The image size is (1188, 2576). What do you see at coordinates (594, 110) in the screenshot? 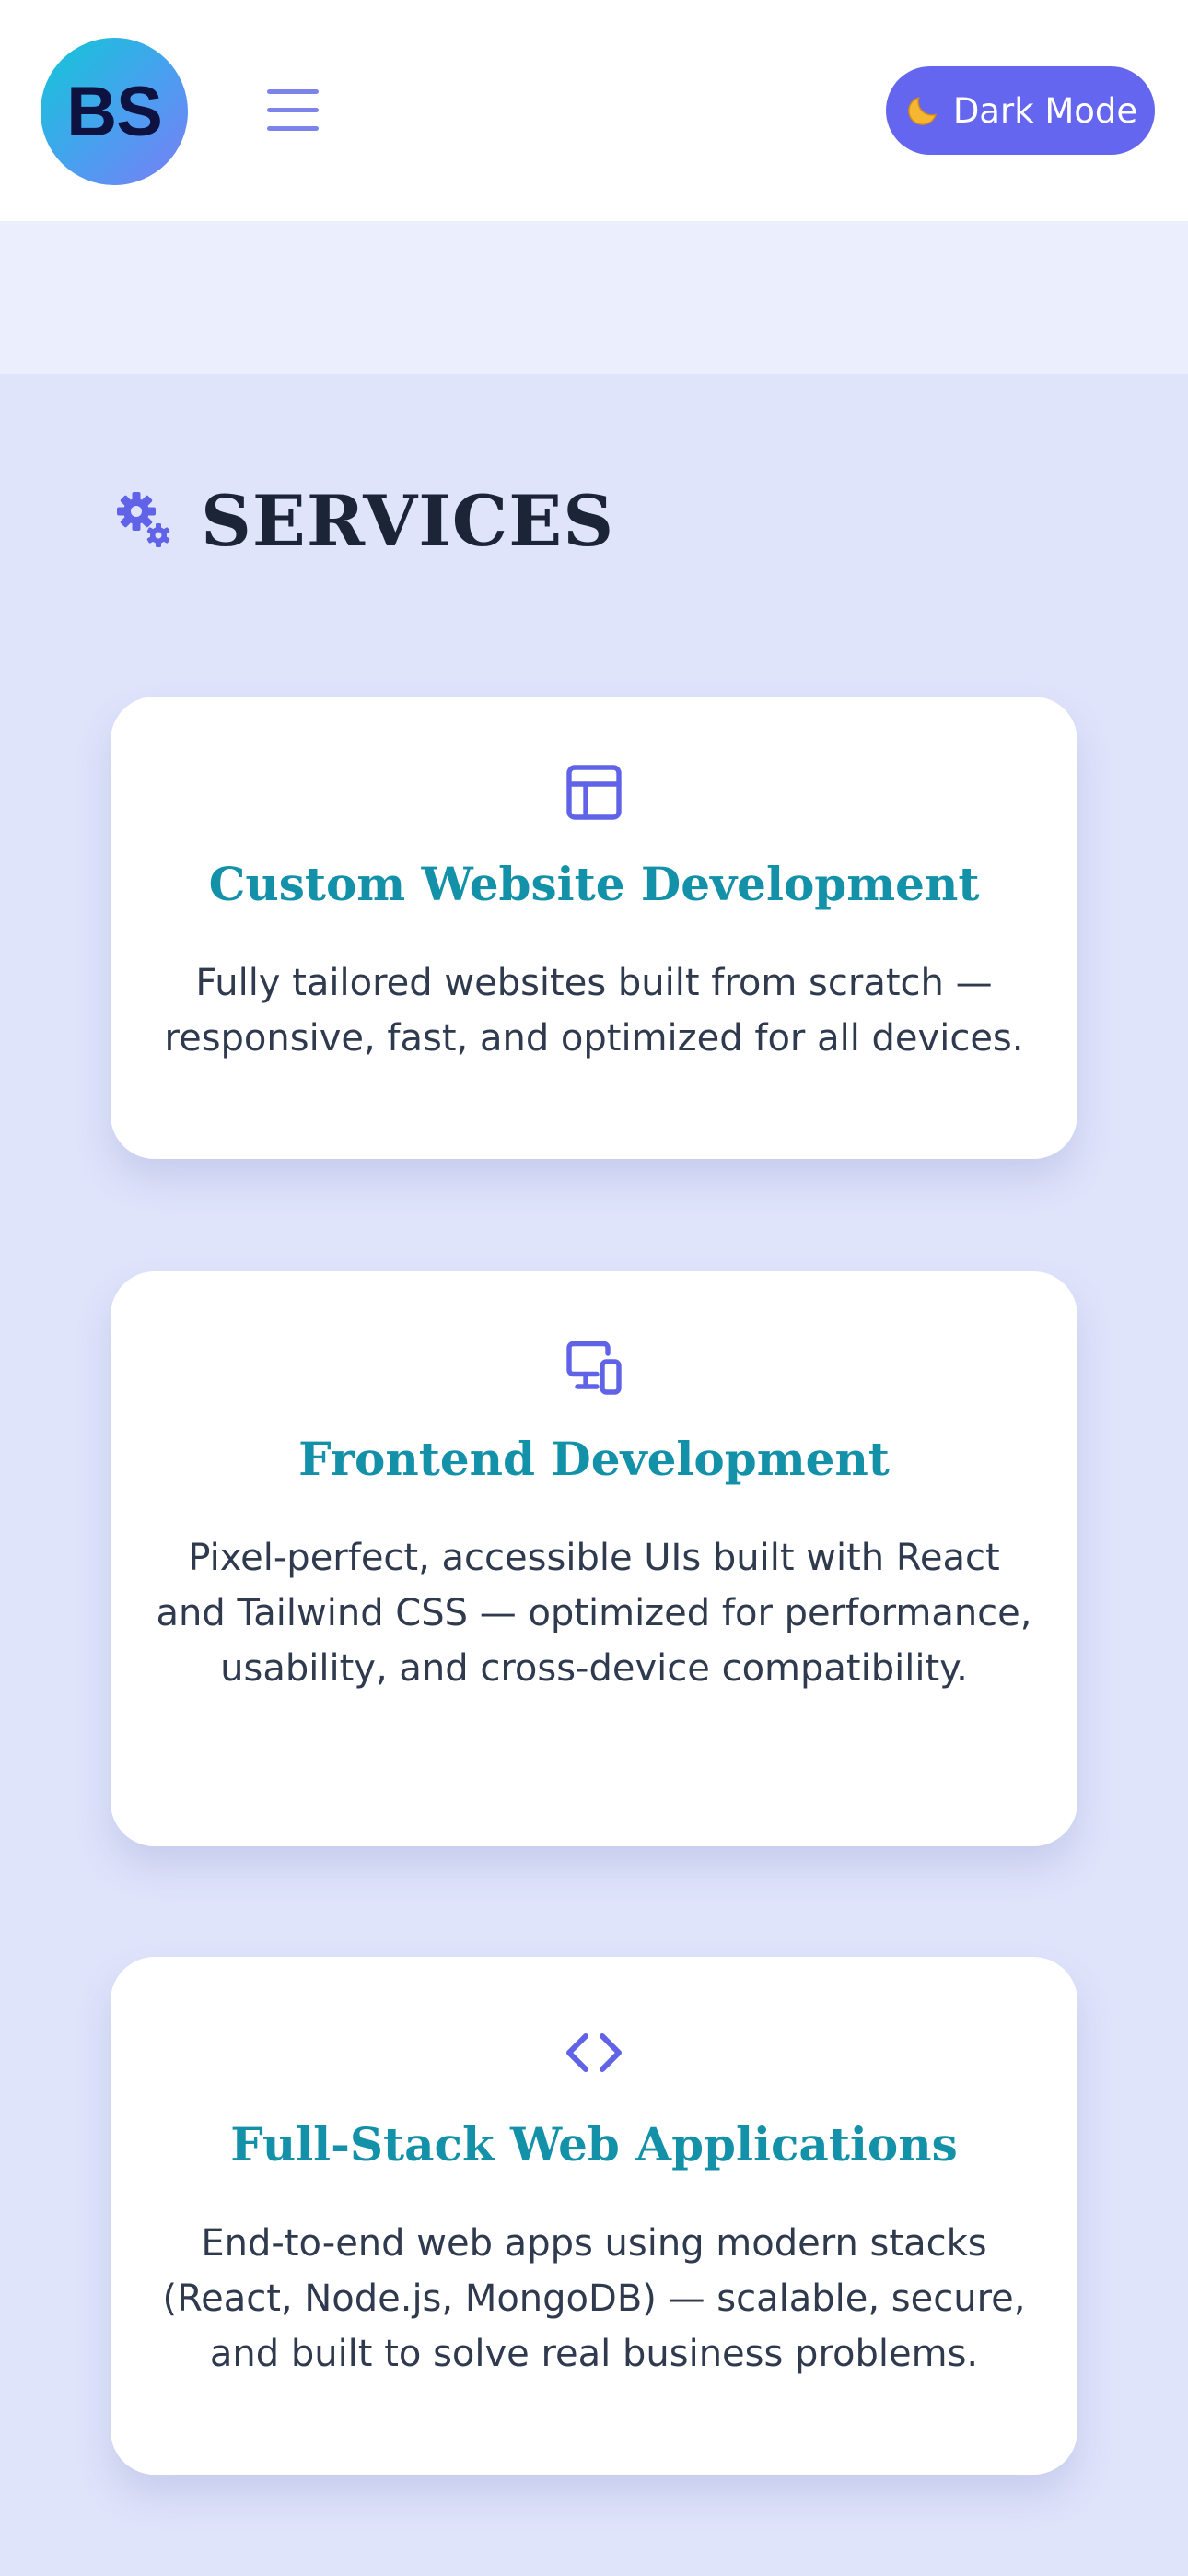
I see `site-header: BS Dark Mode` at bounding box center [594, 110].